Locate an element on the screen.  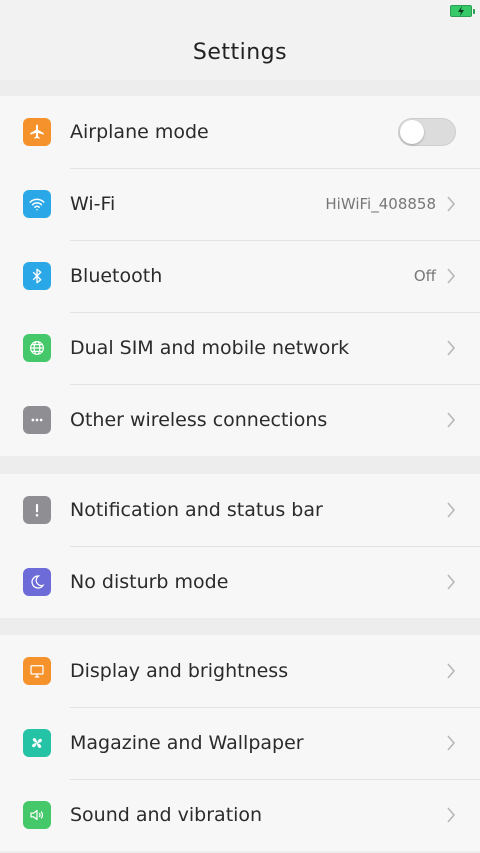
wifi-row: Wi-Fi HiWiFi_408858 is located at coordinates (240, 204).